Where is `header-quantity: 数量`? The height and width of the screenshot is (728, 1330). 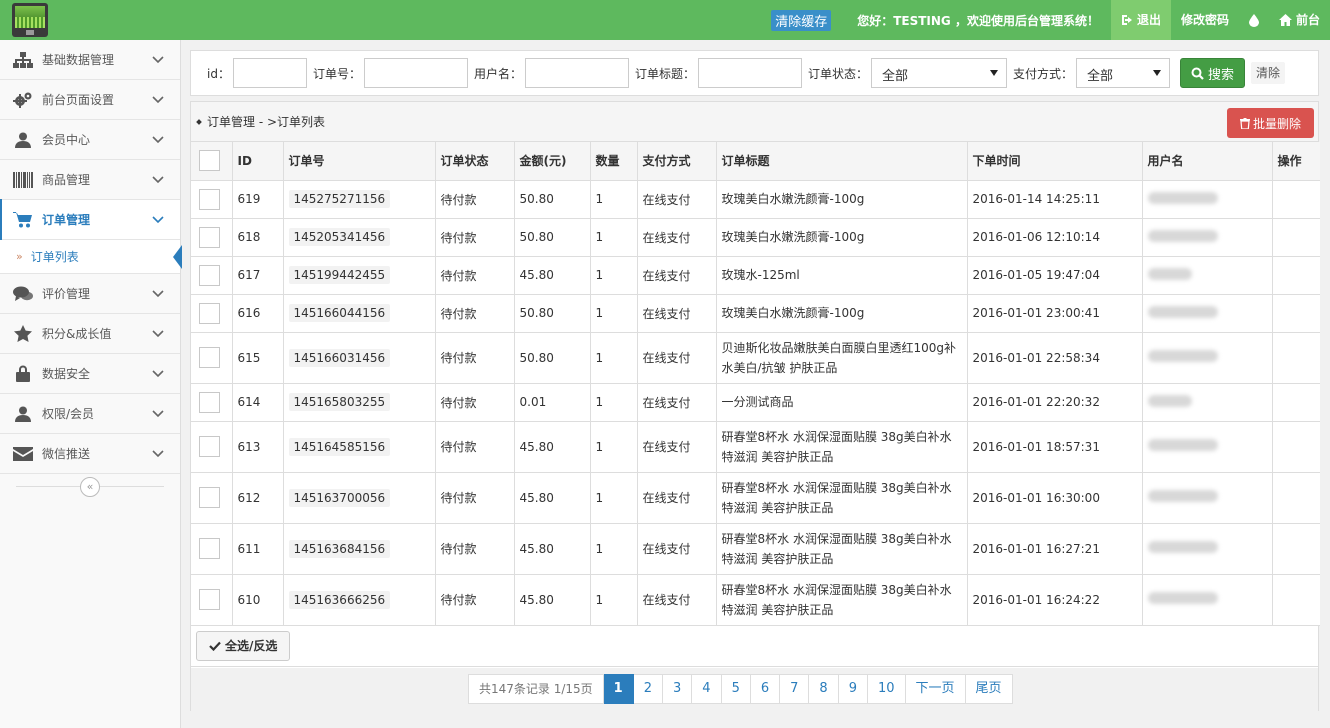
header-quantity: 数量 is located at coordinates (613, 161).